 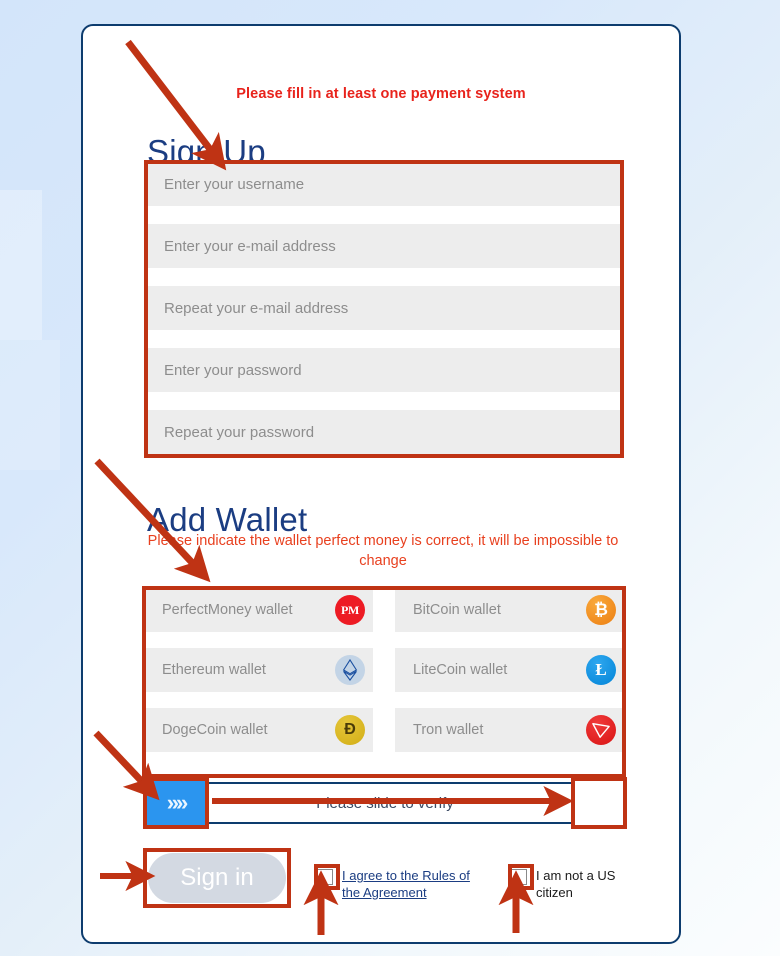 What do you see at coordinates (448, 730) in the screenshot?
I see `input-tron-placeholder: Tron wallet` at bounding box center [448, 730].